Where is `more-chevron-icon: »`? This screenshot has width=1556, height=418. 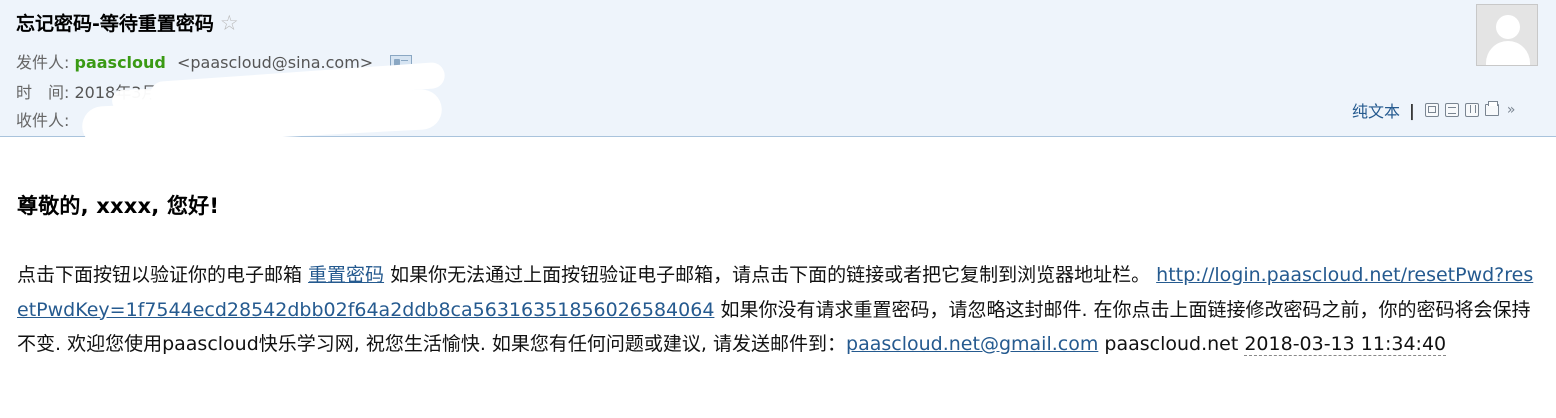 more-chevron-icon: » is located at coordinates (1511, 110).